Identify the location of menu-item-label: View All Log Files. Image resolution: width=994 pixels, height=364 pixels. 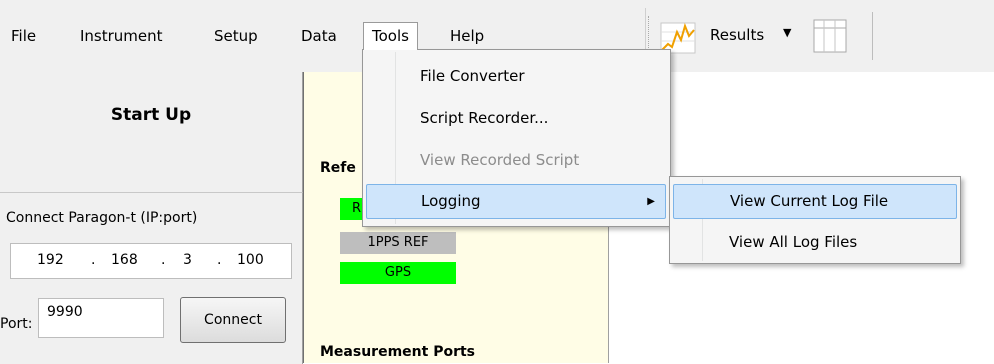
(793, 242).